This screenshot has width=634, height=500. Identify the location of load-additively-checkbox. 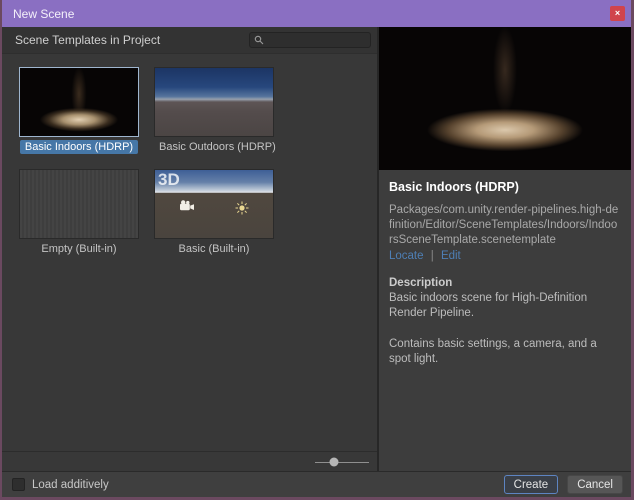
(18, 484).